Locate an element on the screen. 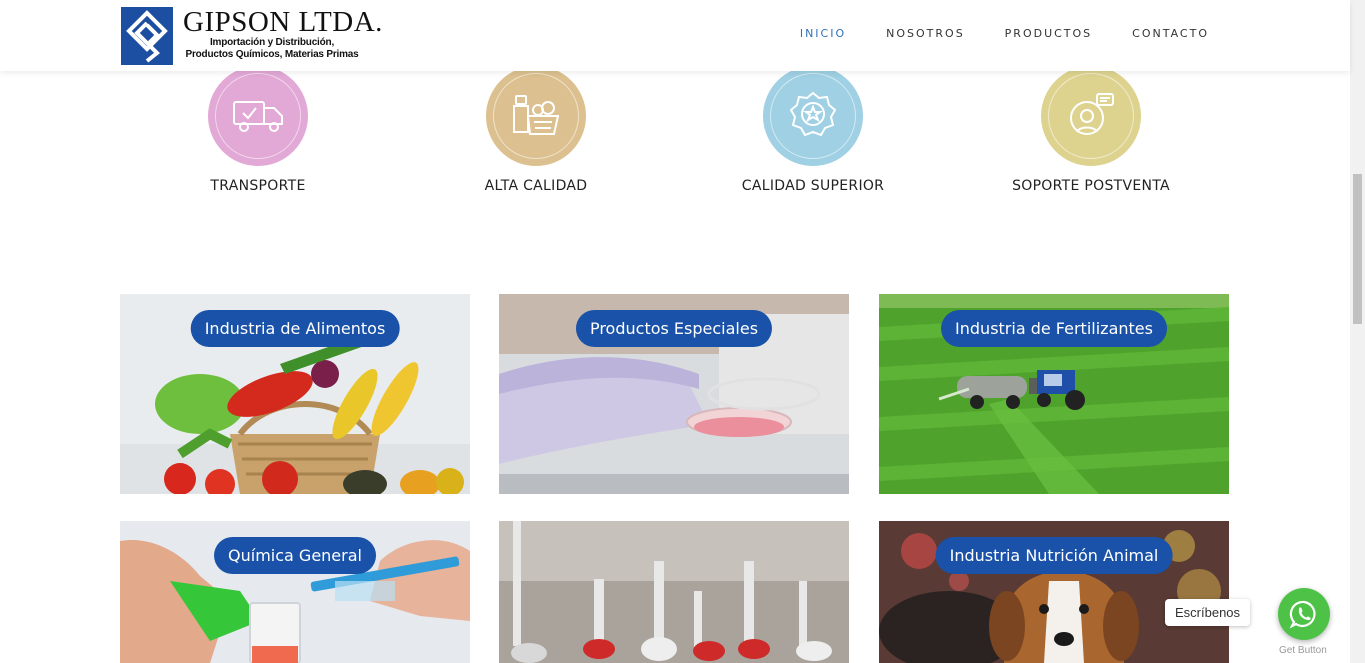 This screenshot has width=1365, height=663. nav-contacto: CONTACTO is located at coordinates (1170, 33).